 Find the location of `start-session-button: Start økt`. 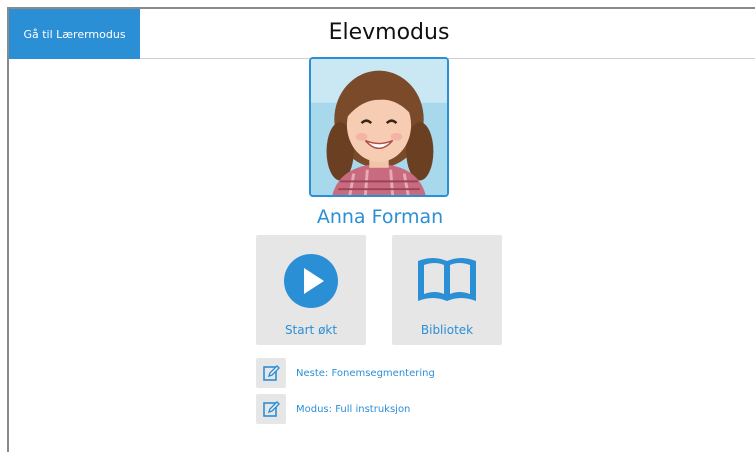

start-session-button: Start økt is located at coordinates (311, 290).